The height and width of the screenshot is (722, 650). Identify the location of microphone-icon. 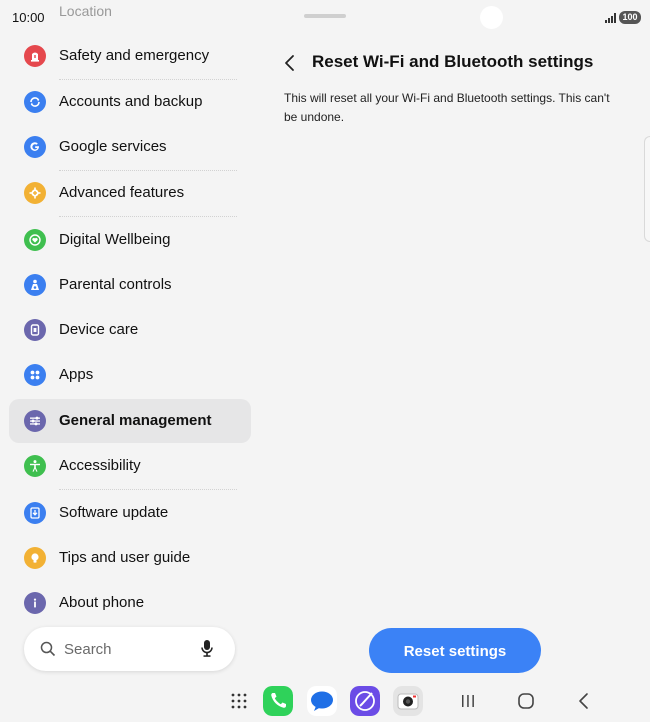
(207, 648).